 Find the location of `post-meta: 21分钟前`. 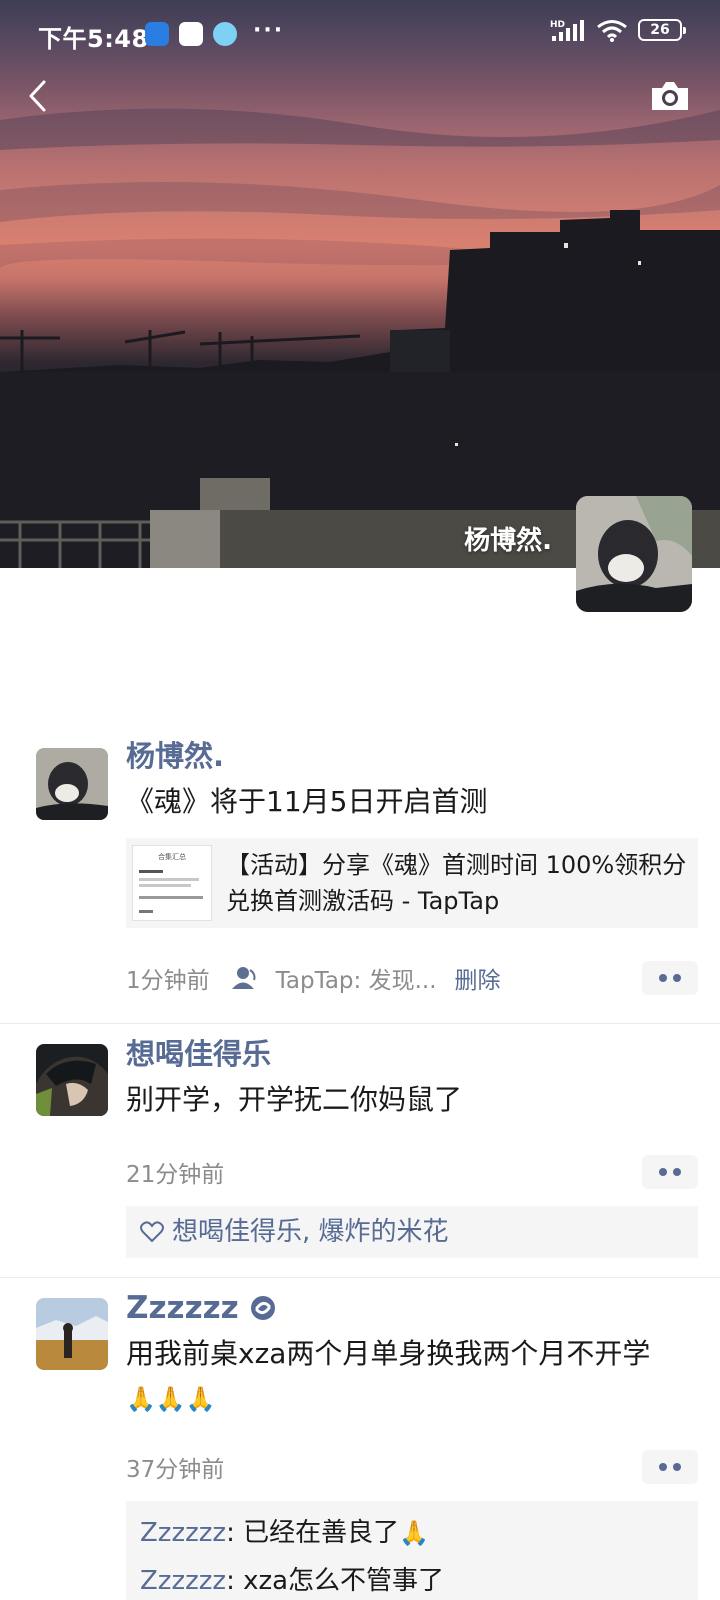

post-meta: 21分钟前 is located at coordinates (412, 1172).